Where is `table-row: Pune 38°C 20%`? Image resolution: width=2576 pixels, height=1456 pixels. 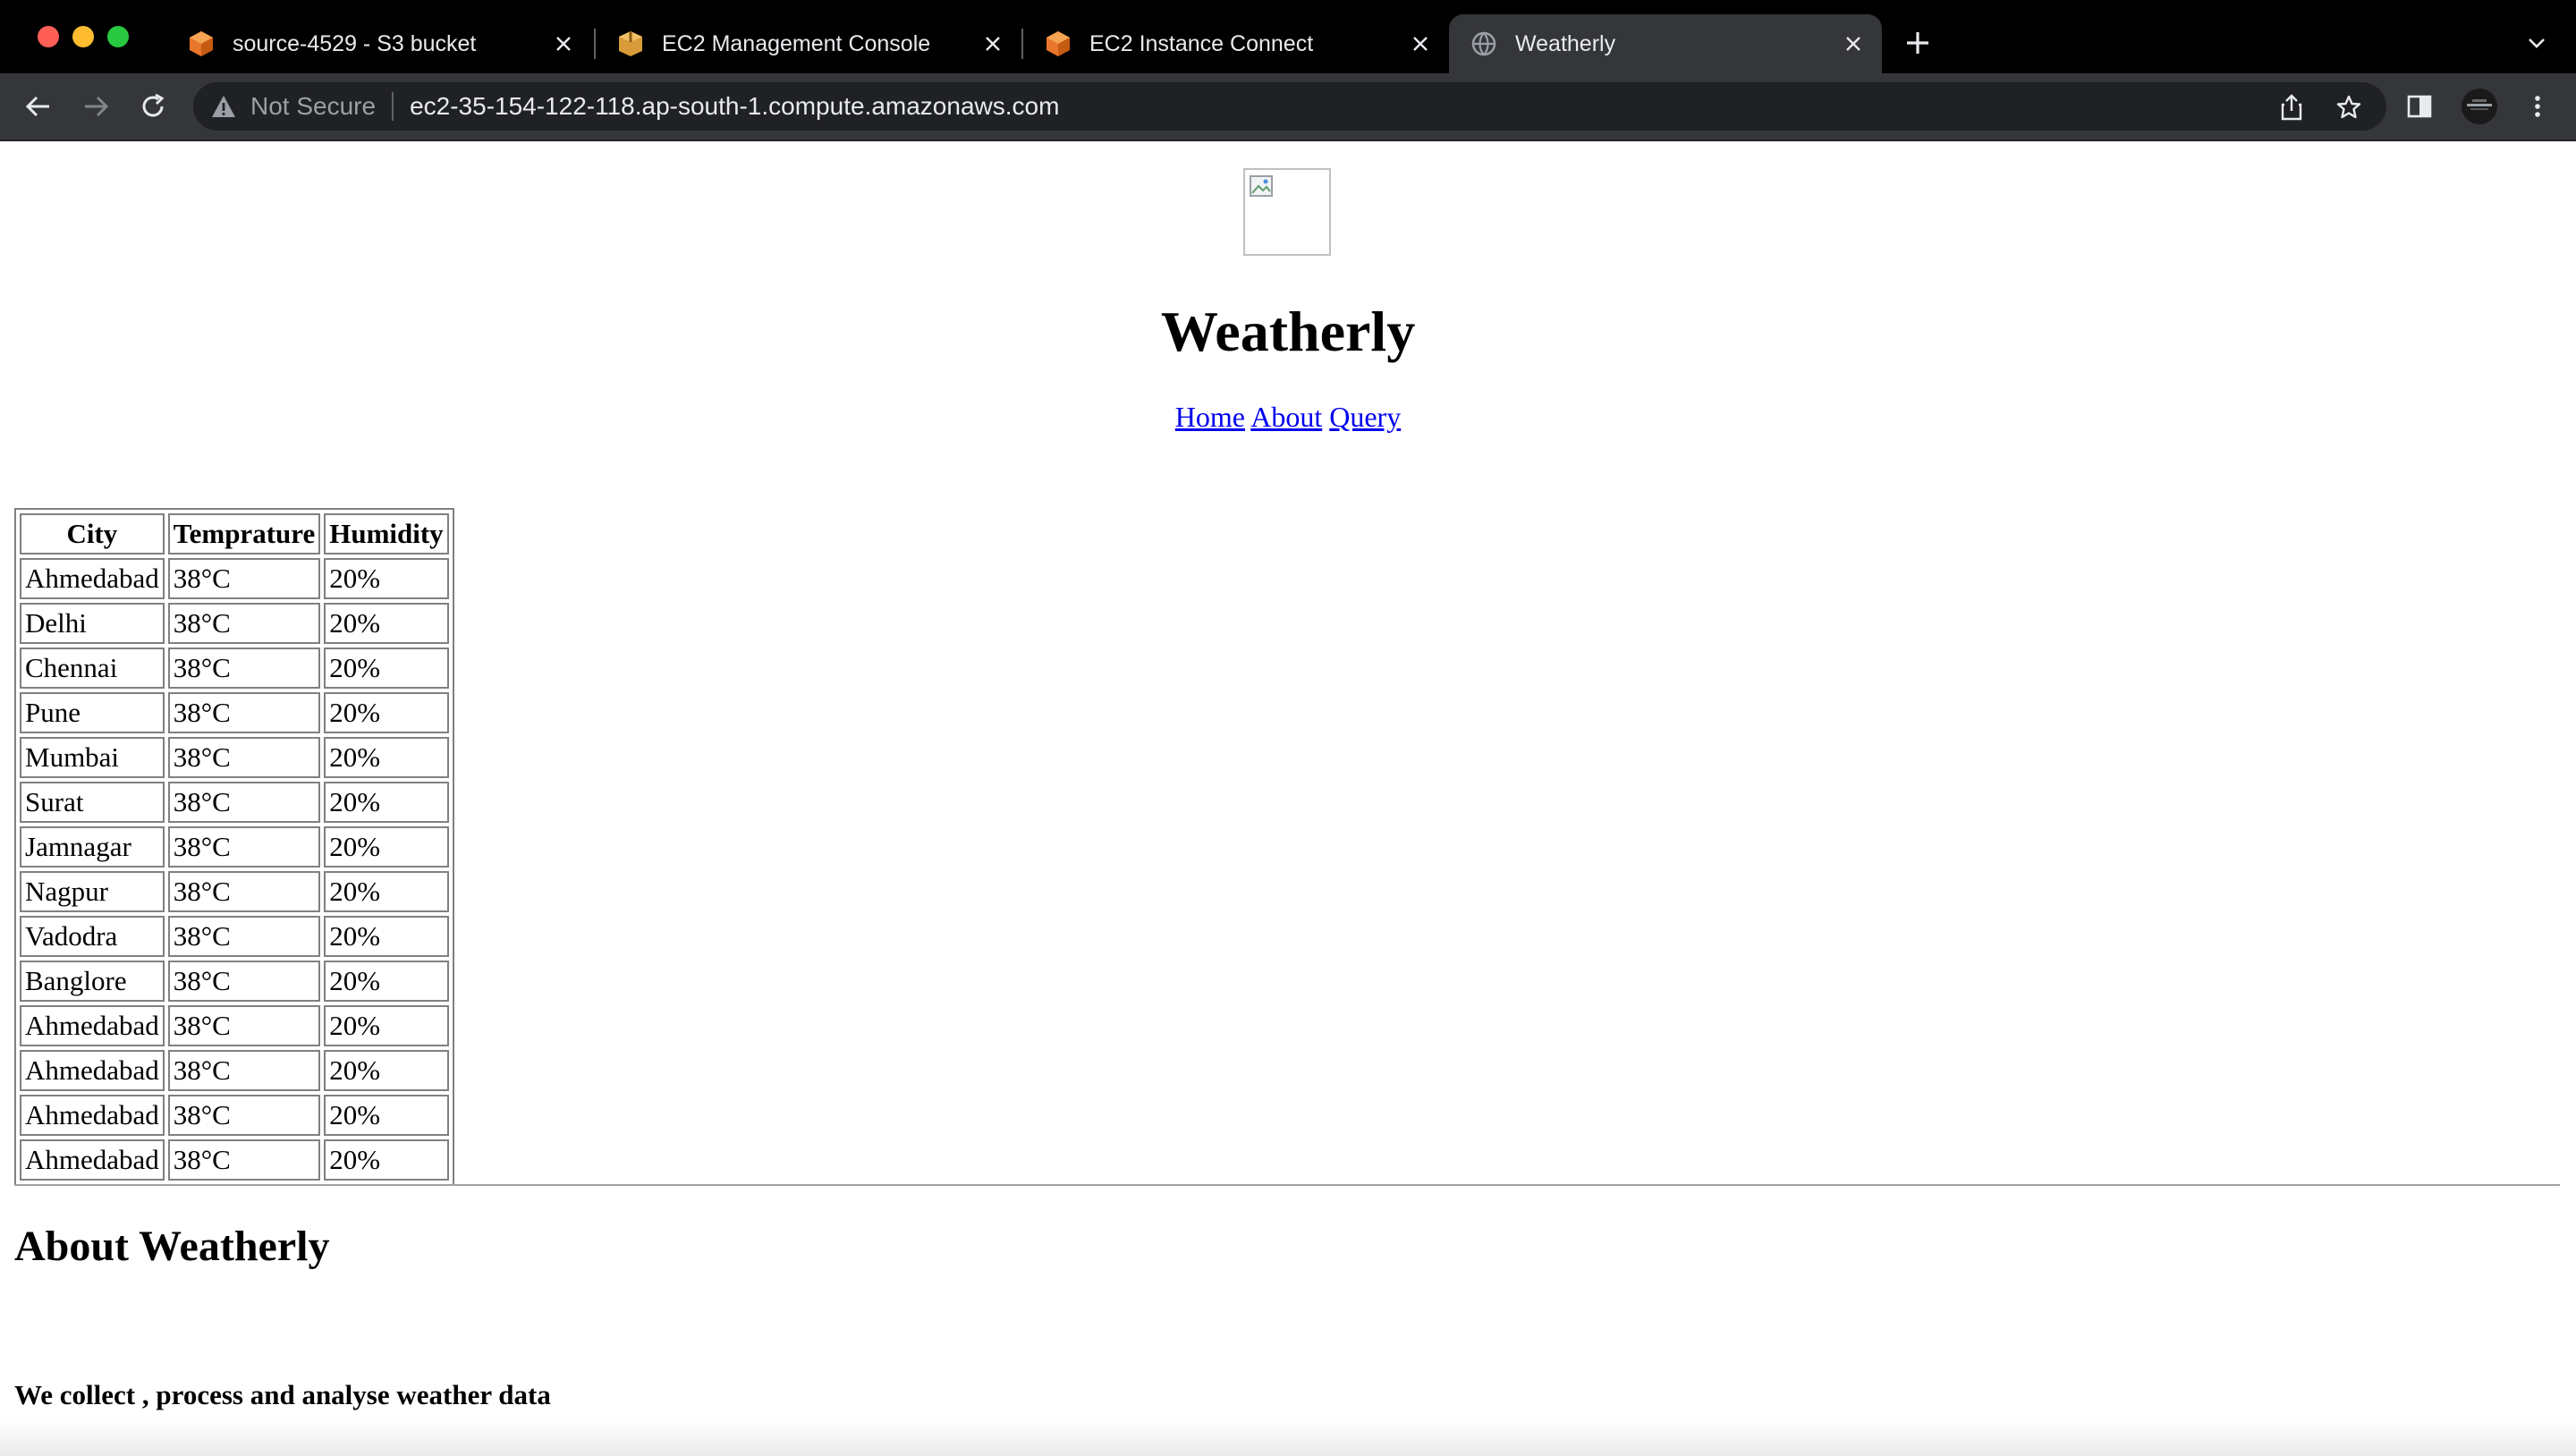
table-row: Pune 38°C 20% is located at coordinates (234, 712).